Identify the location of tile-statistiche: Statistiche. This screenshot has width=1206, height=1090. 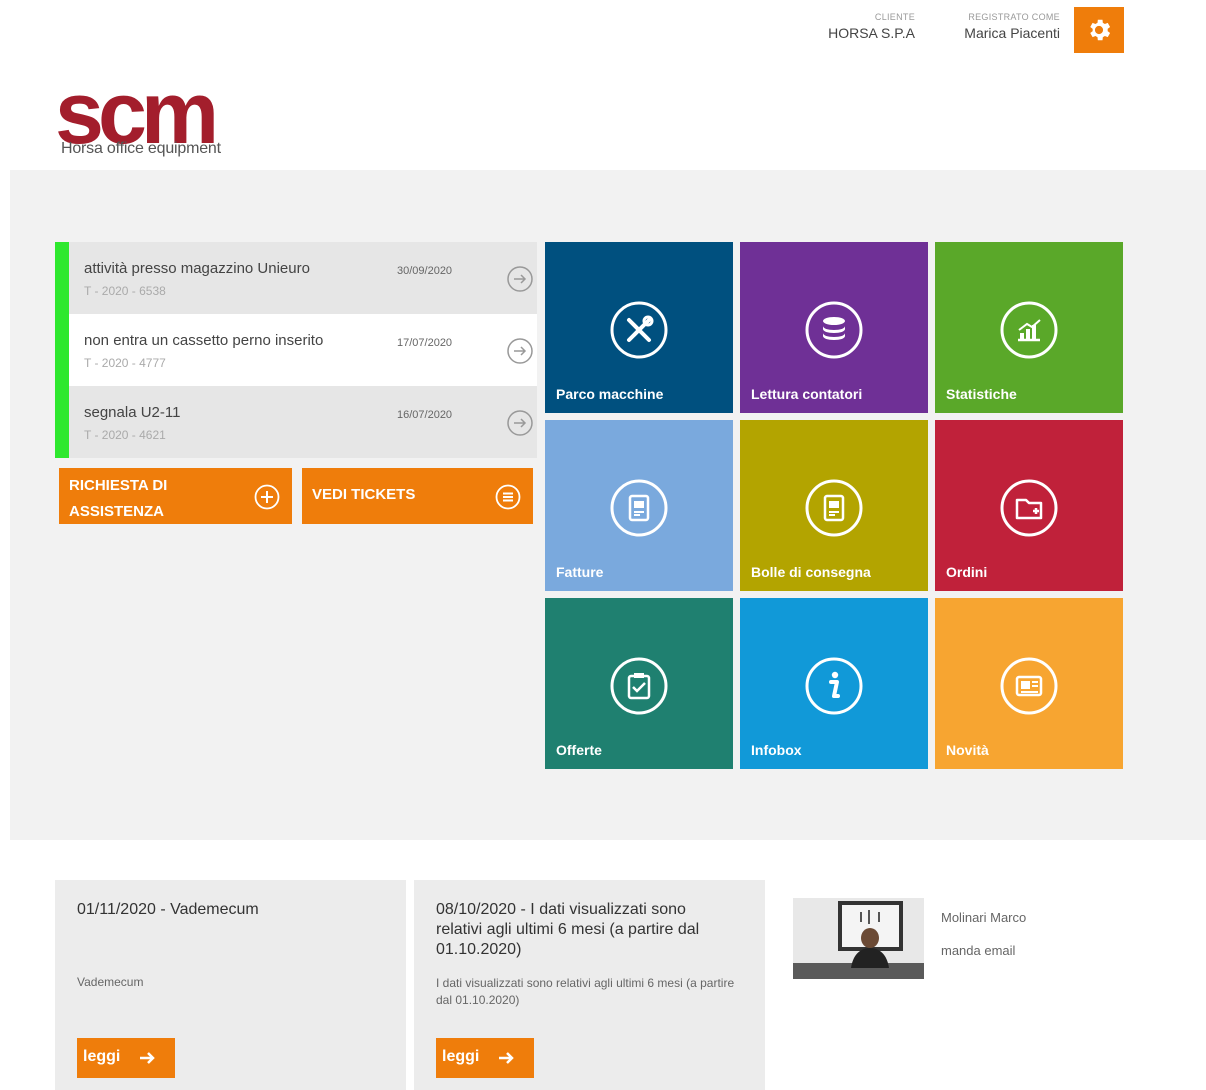
(1029, 327).